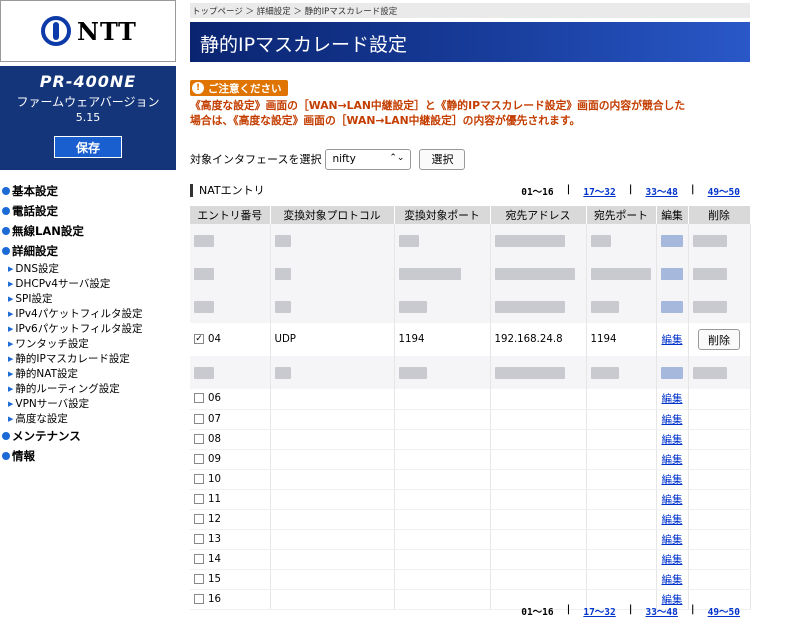  What do you see at coordinates (470, 519) in the screenshot?
I see `table-row: 12 編集` at bounding box center [470, 519].